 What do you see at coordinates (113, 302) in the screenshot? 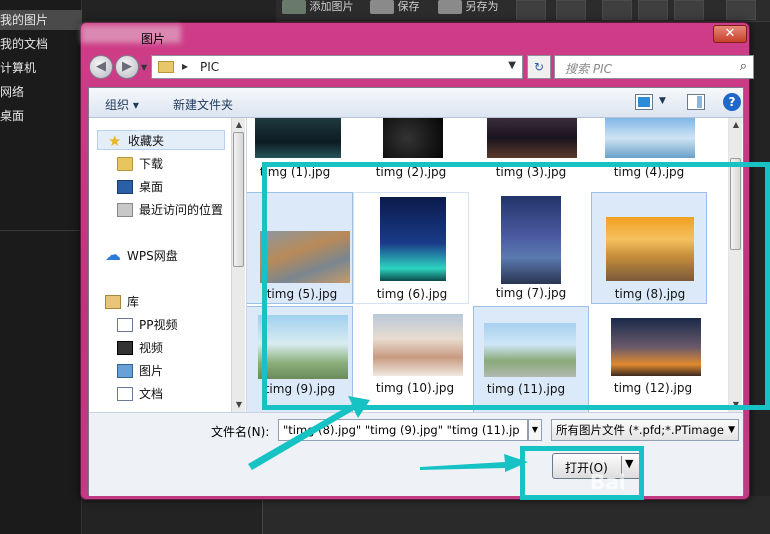
I see `library-icon` at bounding box center [113, 302].